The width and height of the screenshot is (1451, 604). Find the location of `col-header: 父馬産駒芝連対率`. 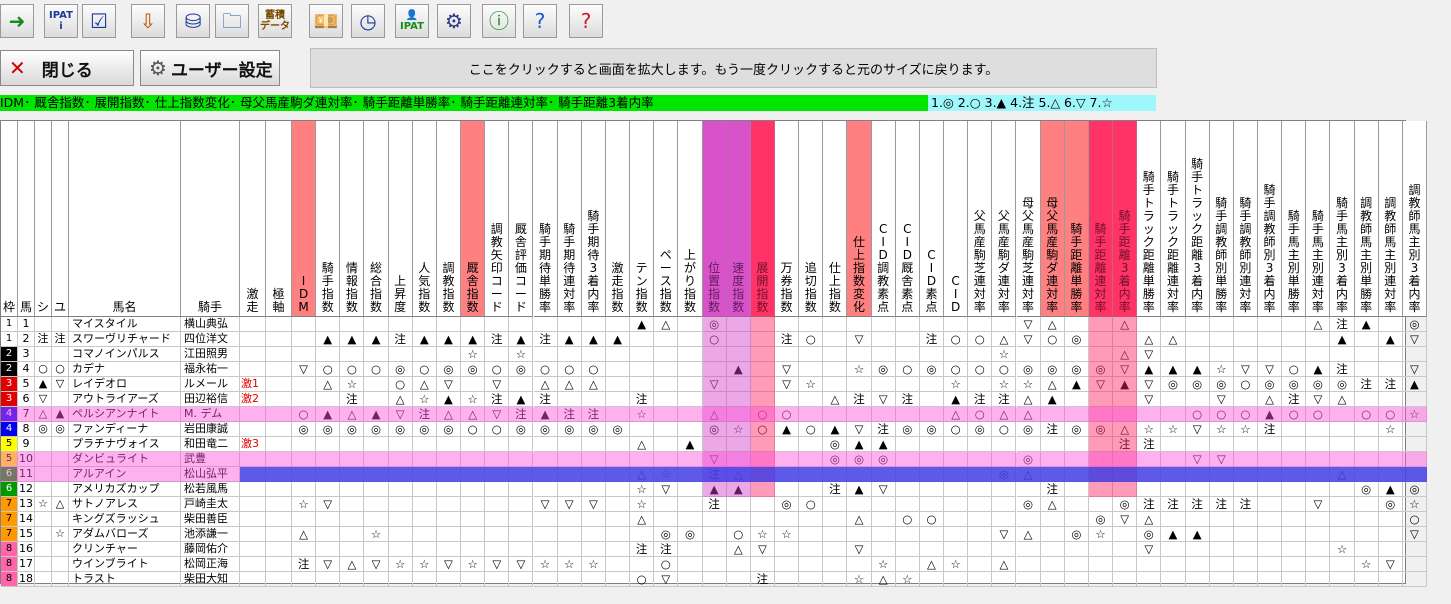

col-header: 父馬産駒芝連対率 is located at coordinates (980, 219).